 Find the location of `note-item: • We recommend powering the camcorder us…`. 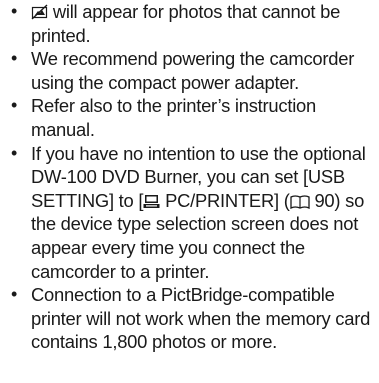

note-item: • We recommend powering the camcorder us… is located at coordinates (190, 70).